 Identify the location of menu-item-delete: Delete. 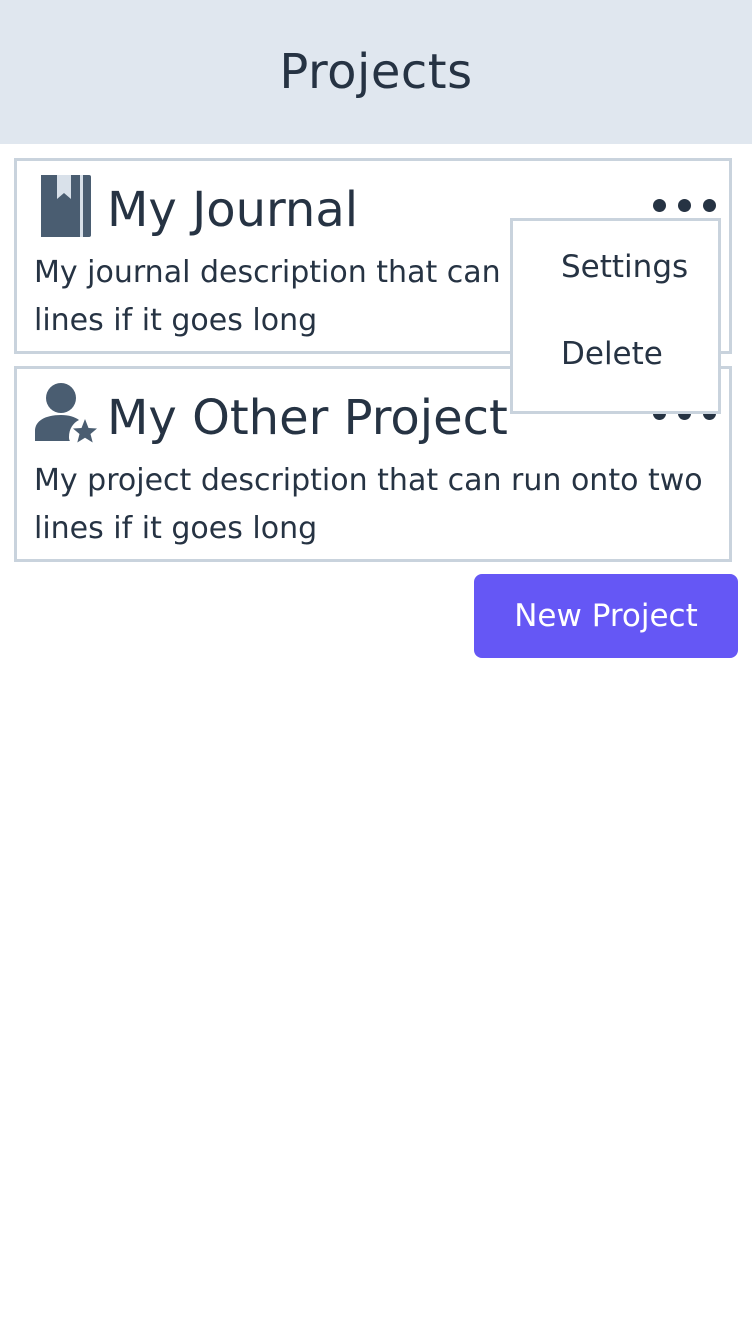
(612, 354).